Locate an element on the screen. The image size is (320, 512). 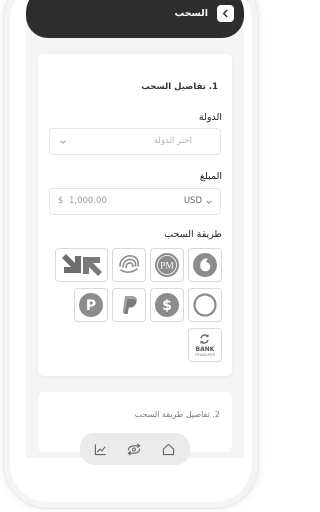
method-payoneer-p: P is located at coordinates (91, 305).